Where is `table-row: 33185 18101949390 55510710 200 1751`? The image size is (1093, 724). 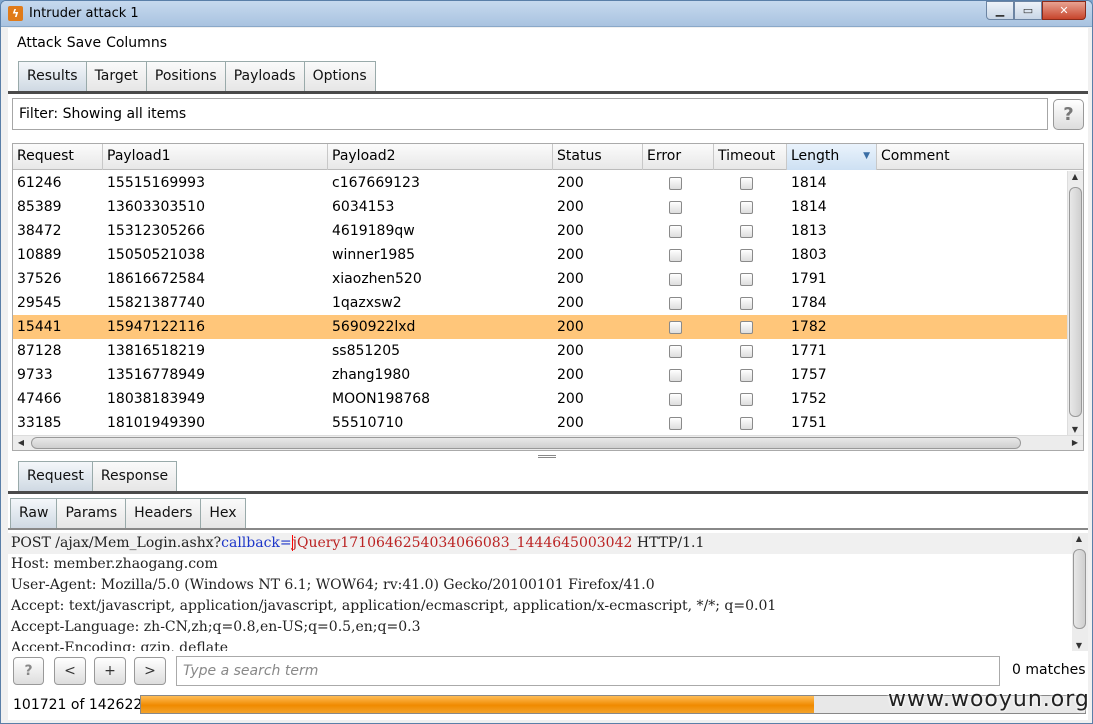
table-row: 33185 18101949390 55510710 200 1751 is located at coordinates (540, 423).